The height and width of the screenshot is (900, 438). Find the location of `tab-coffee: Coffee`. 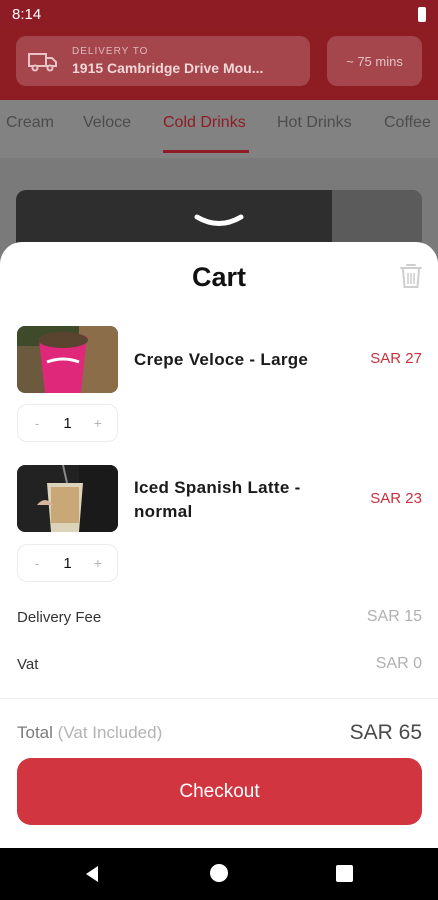

tab-coffee: Coffee is located at coordinates (407, 123).